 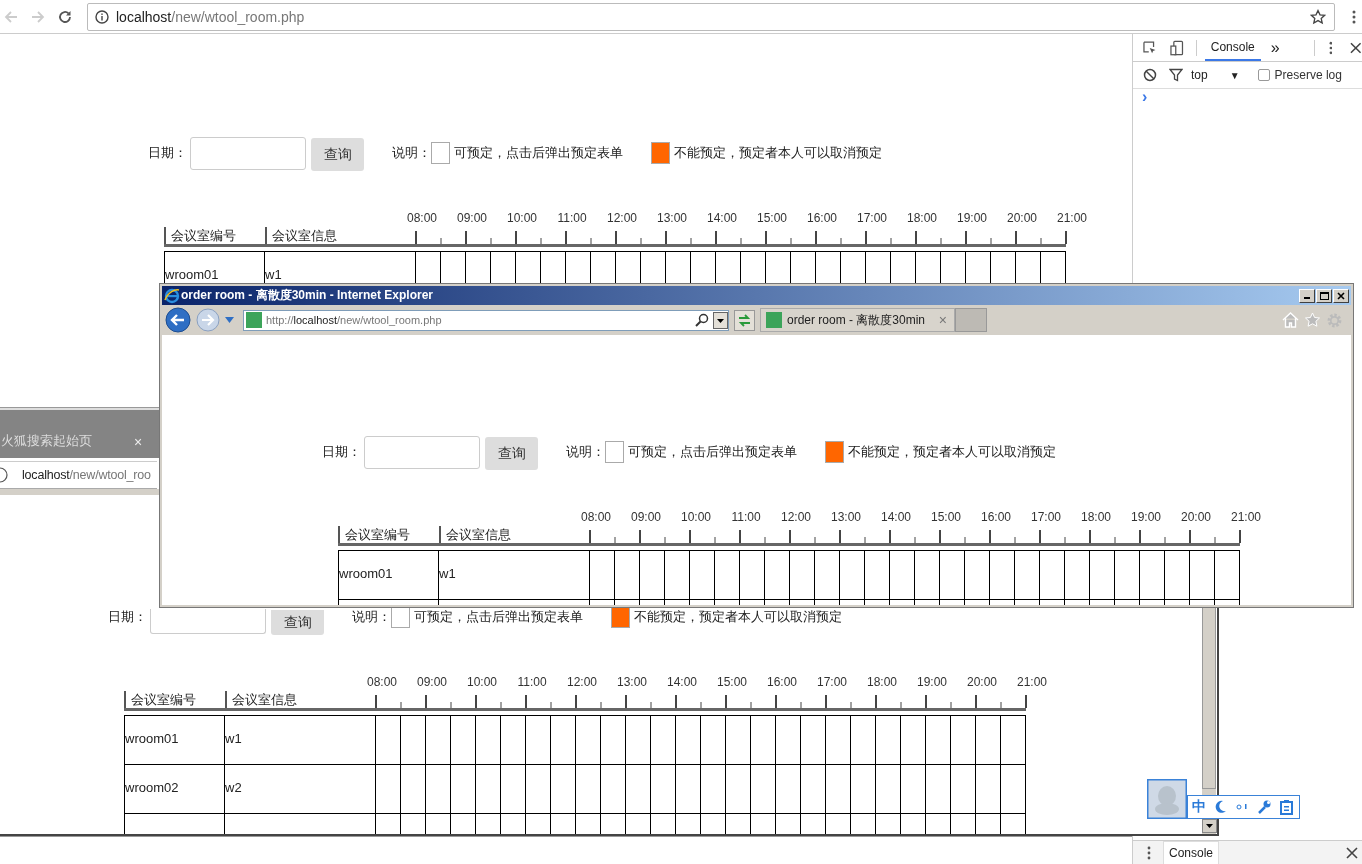 I want to click on wrench-icon, so click(x=1264, y=807).